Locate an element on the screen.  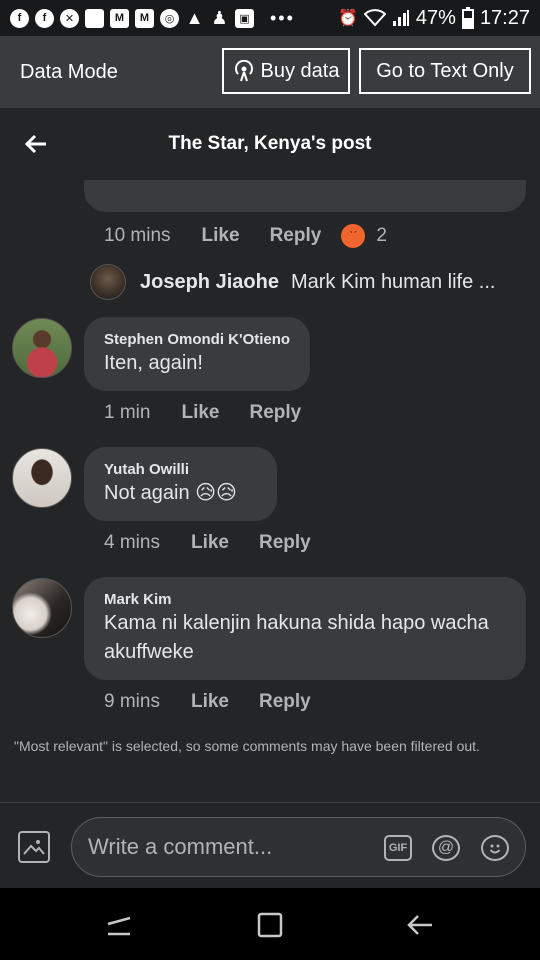
comment-time: 9 mins is located at coordinates (132, 701).